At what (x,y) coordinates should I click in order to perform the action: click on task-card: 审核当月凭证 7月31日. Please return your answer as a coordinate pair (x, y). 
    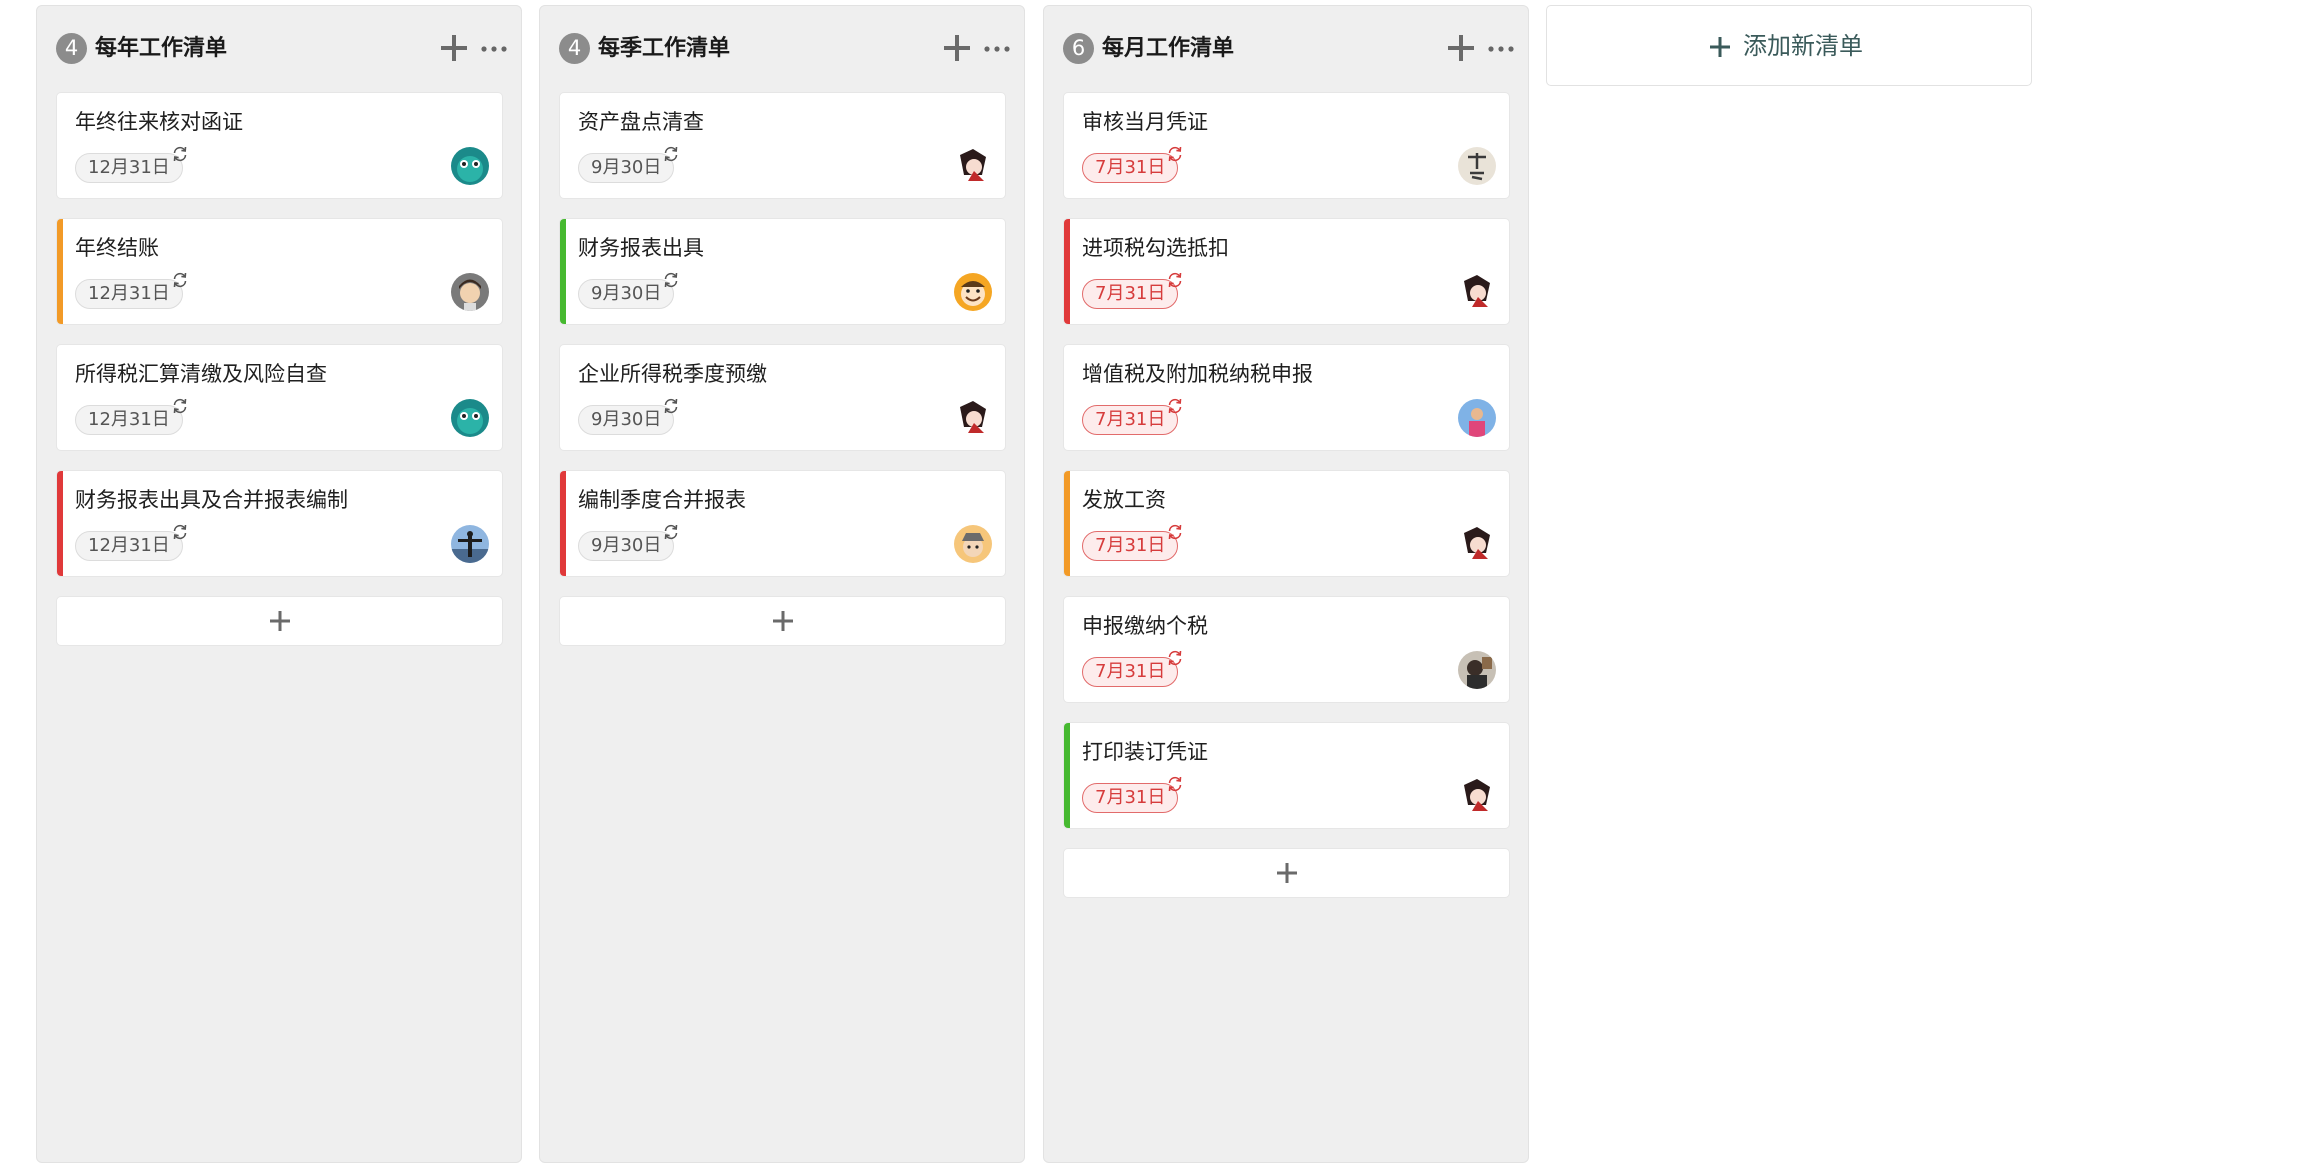
    Looking at the image, I should click on (1286, 145).